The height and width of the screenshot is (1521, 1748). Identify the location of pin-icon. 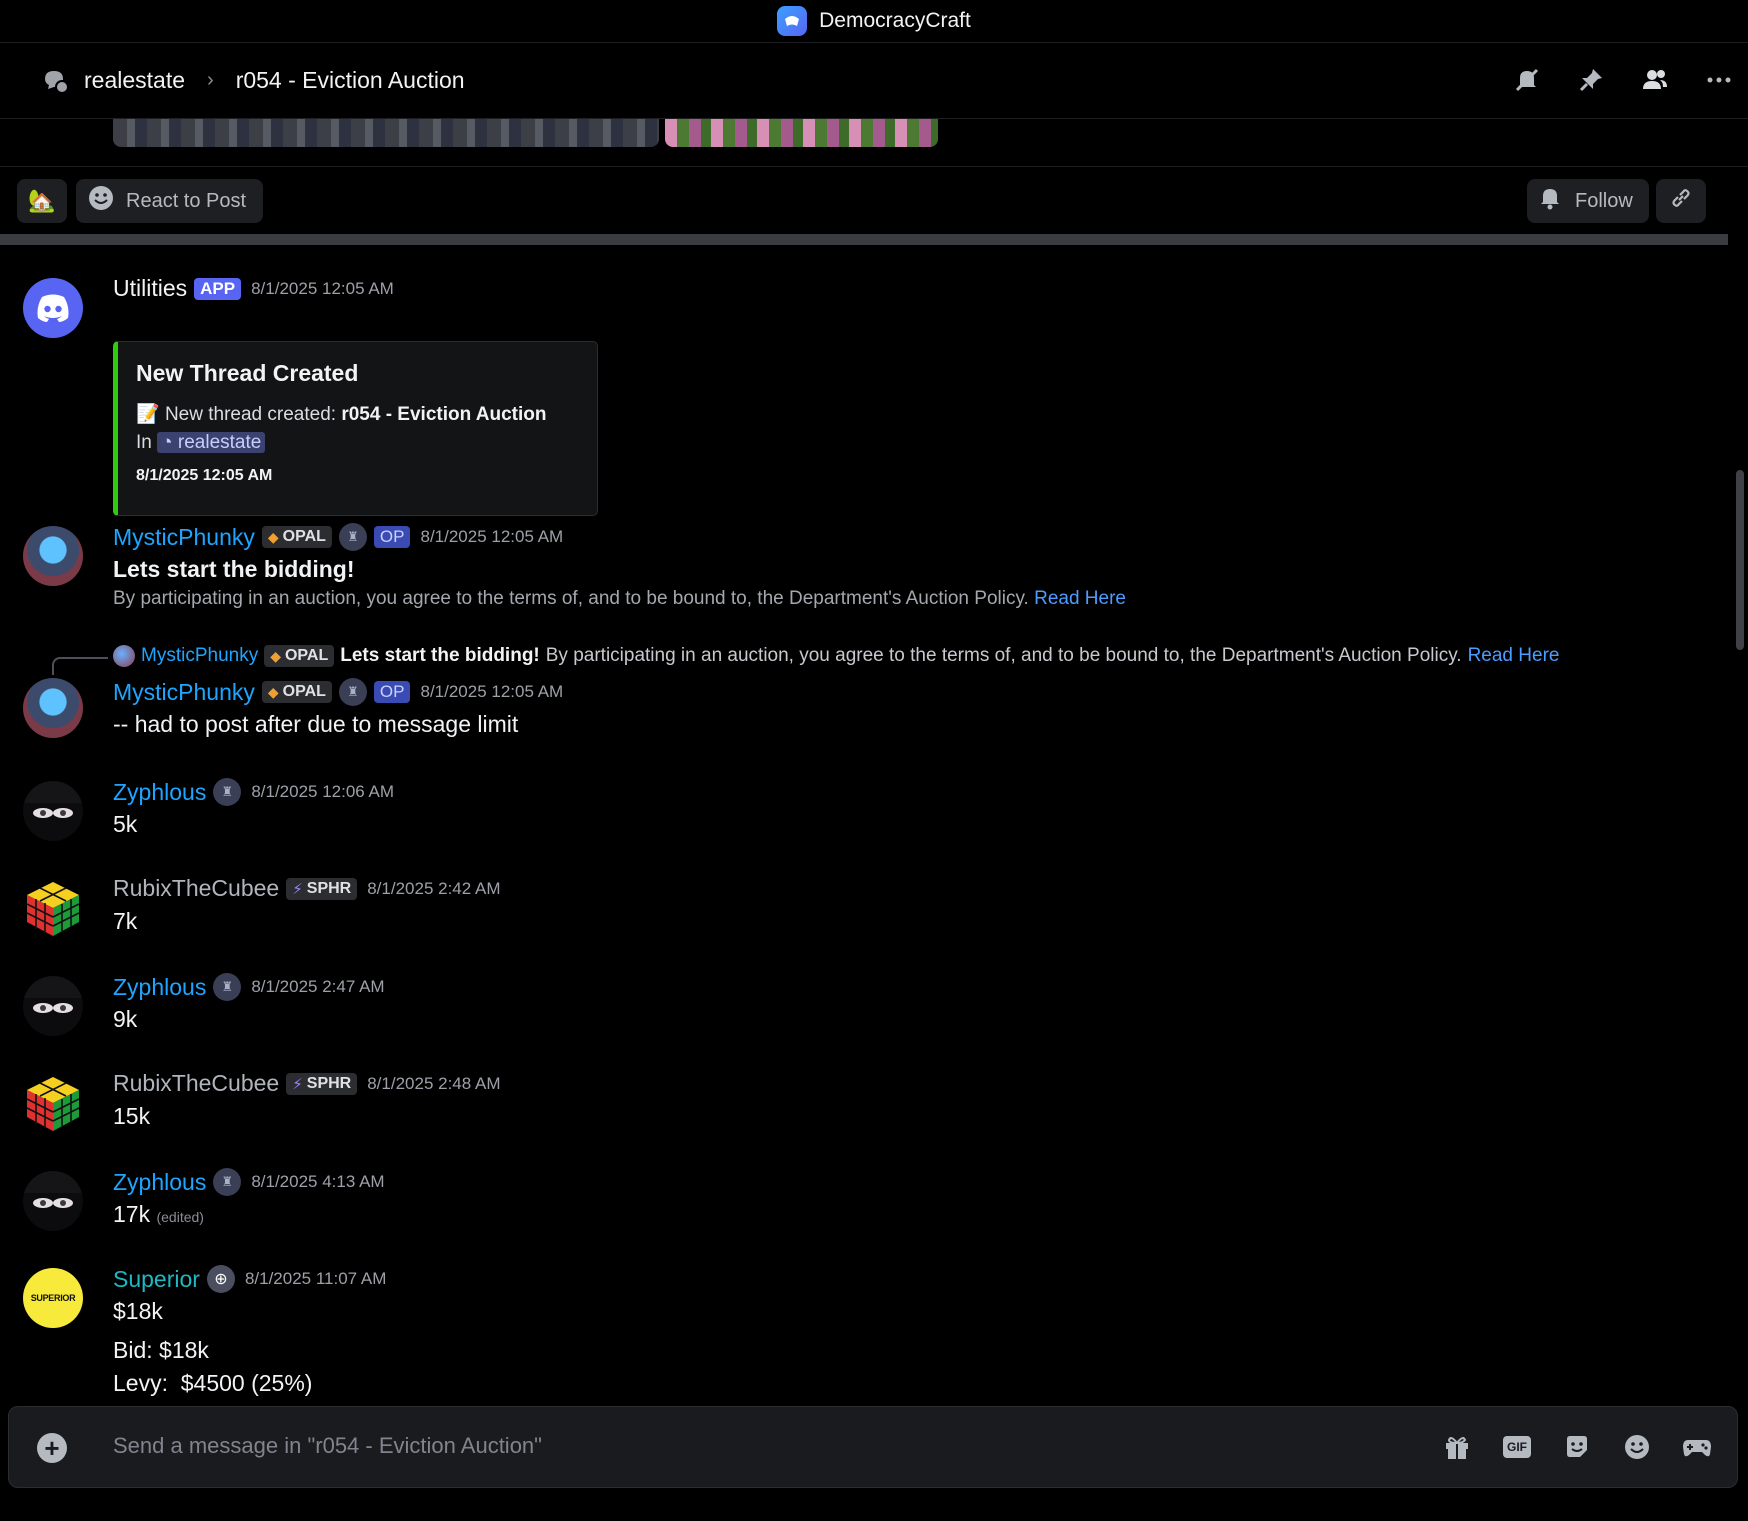
(1591, 80).